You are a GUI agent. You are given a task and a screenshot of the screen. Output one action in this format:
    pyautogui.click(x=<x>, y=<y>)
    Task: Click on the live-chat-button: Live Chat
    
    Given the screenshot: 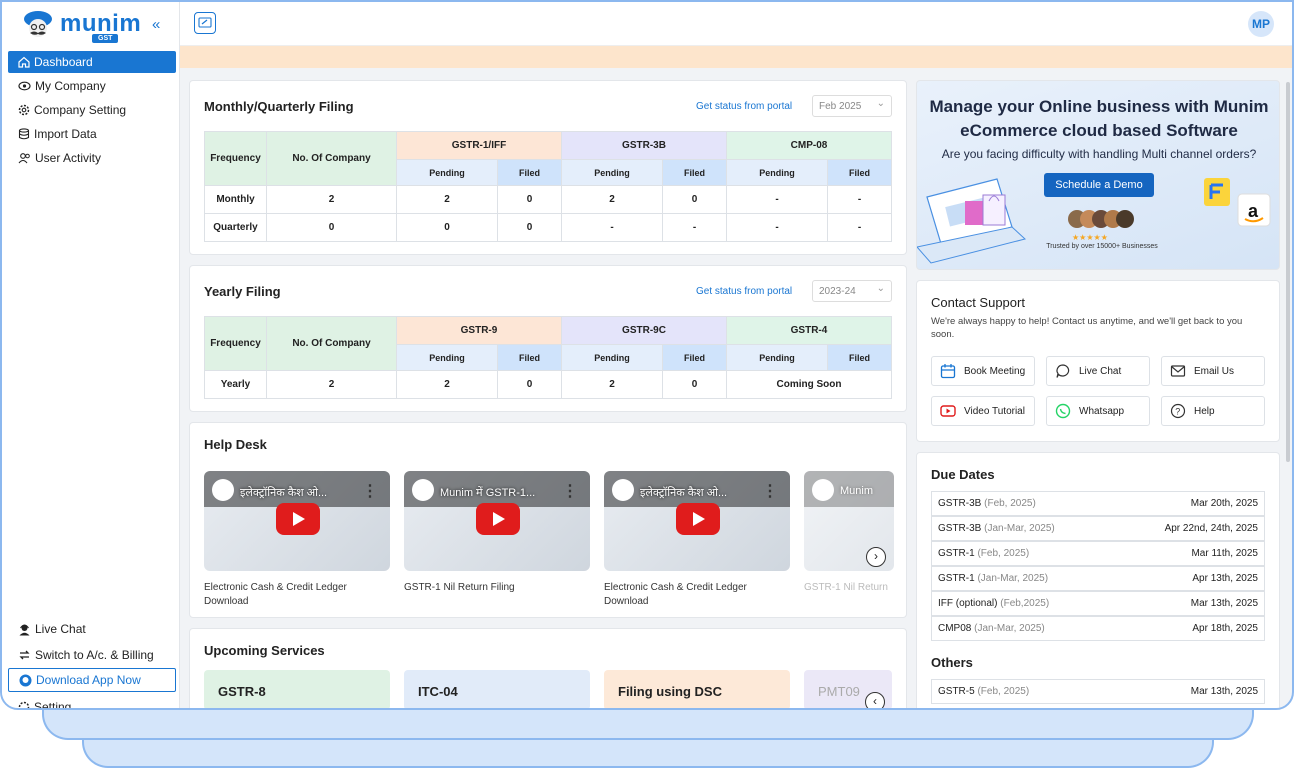 What is the action you would take?
    pyautogui.click(x=1098, y=371)
    